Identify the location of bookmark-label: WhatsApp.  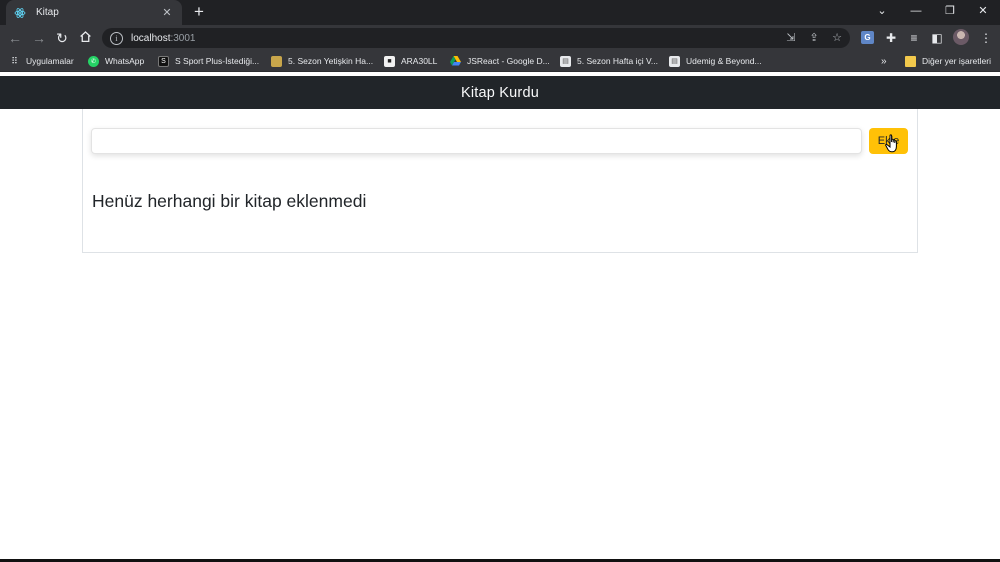
(125, 61).